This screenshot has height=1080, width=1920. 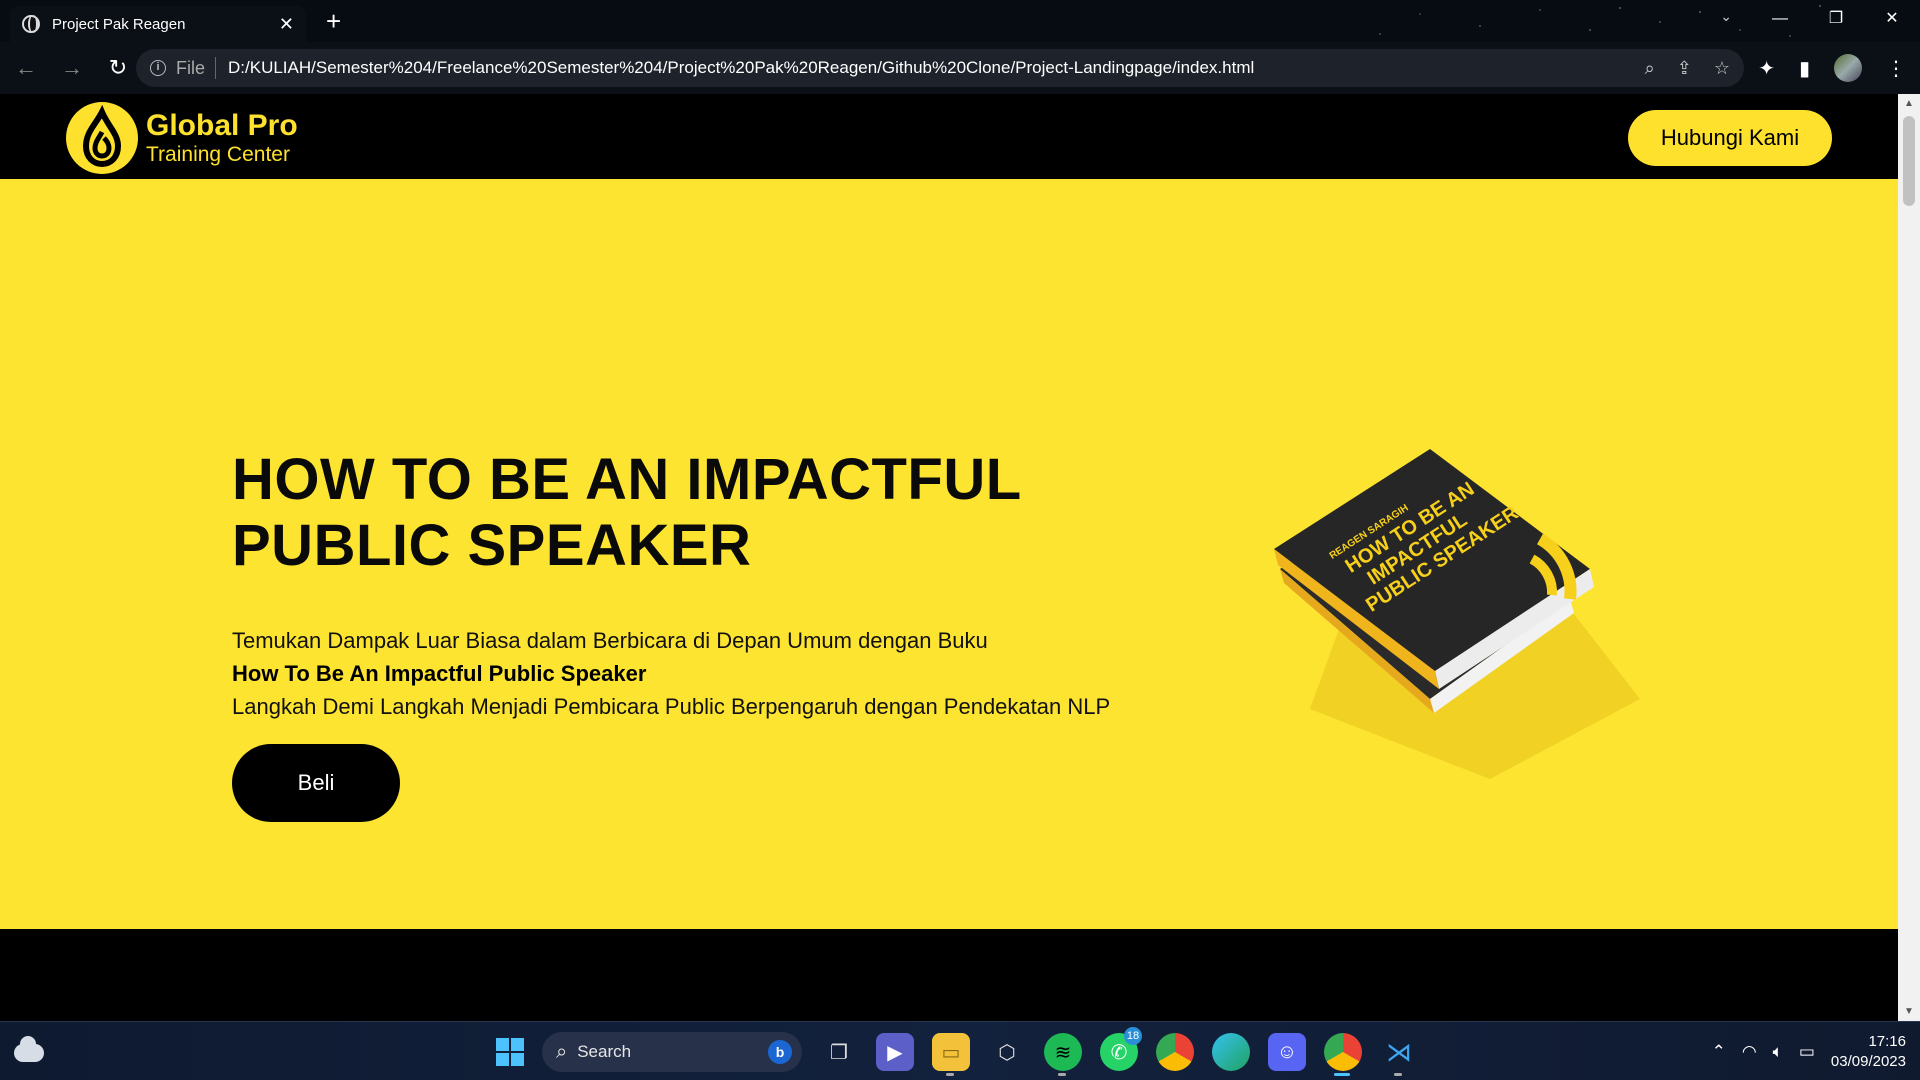 I want to click on new-tab-button: +, so click(x=333, y=21).